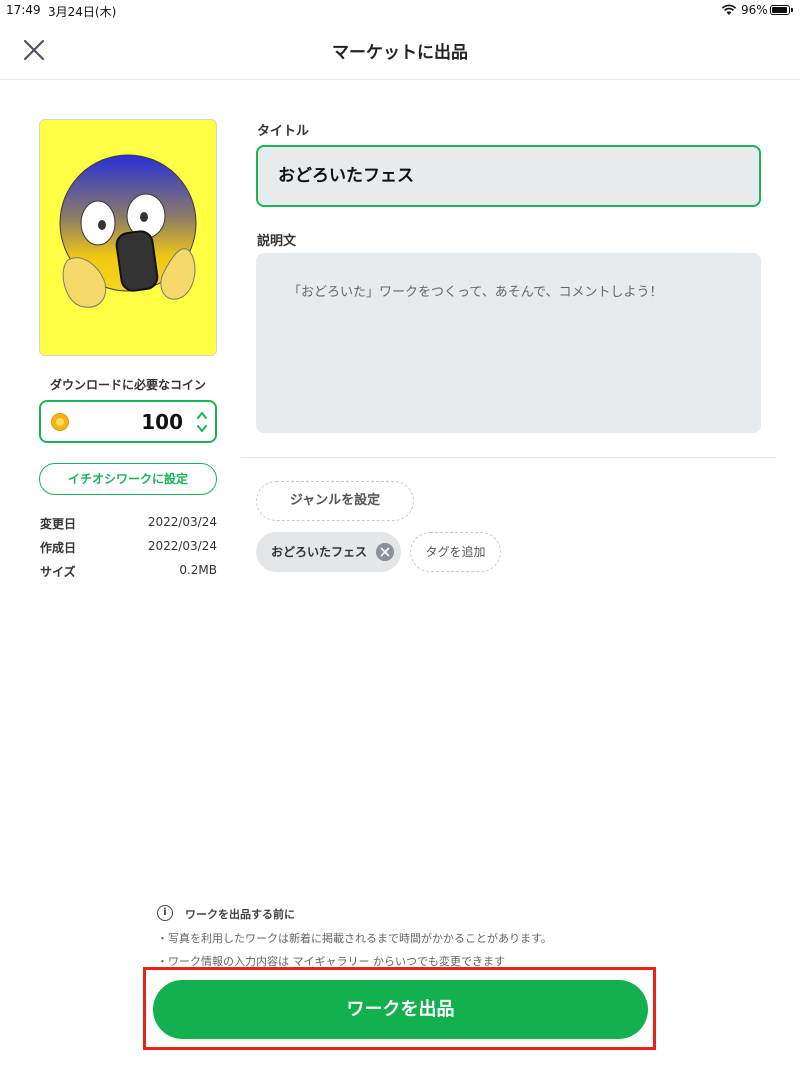 Image resolution: width=800 pixels, height=1067 pixels. I want to click on coin-icon, so click(60, 422).